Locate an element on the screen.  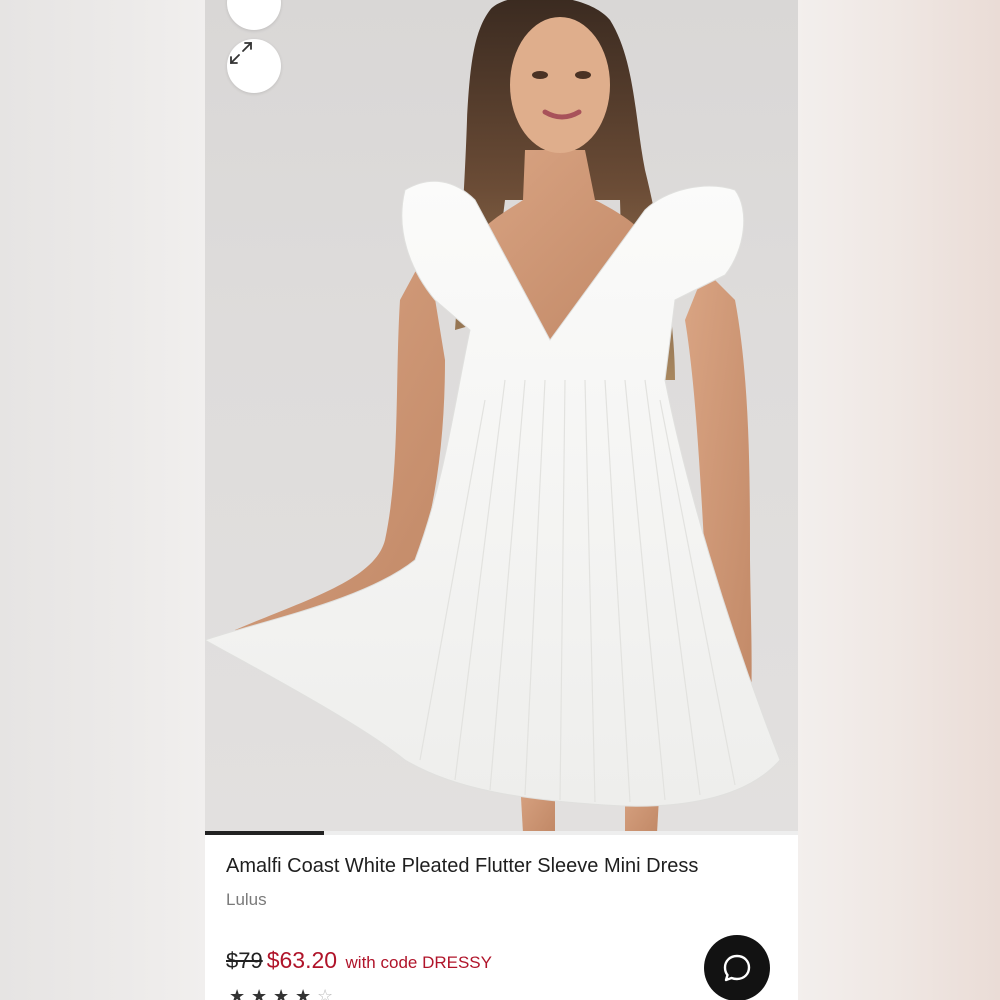
expand-icon is located at coordinates (241, 53).